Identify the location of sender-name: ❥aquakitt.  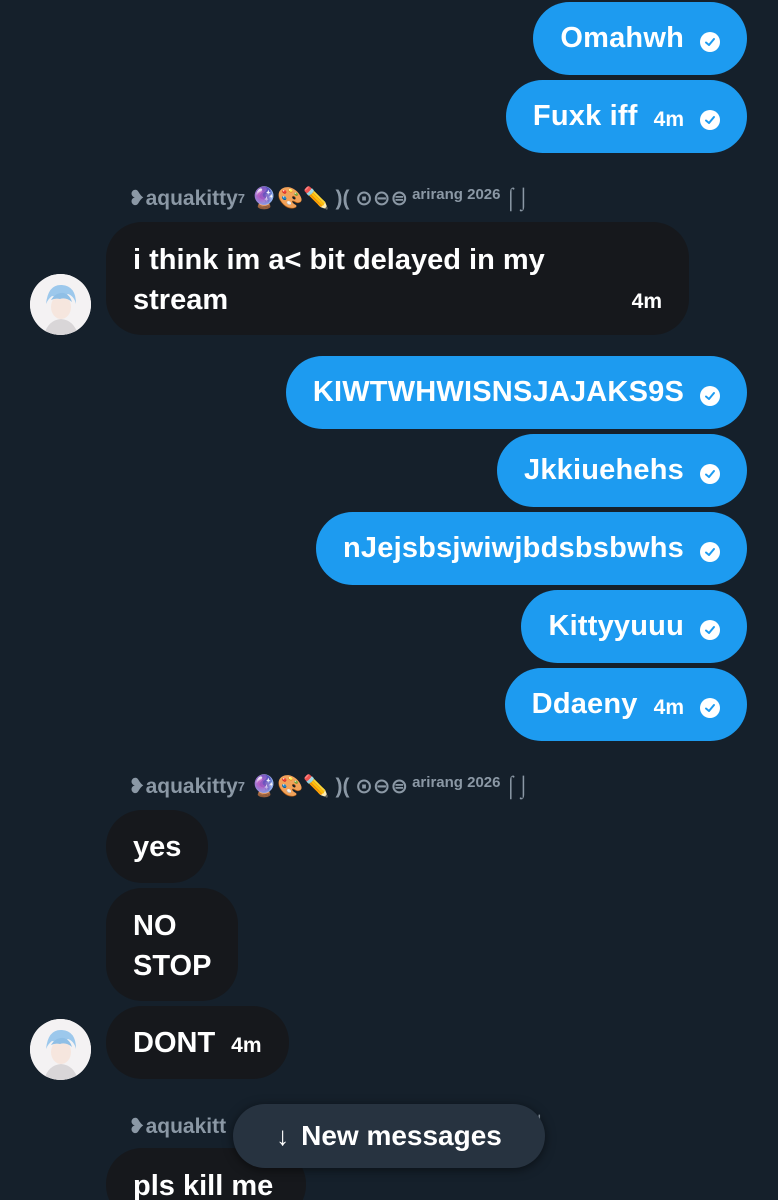
(177, 1126).